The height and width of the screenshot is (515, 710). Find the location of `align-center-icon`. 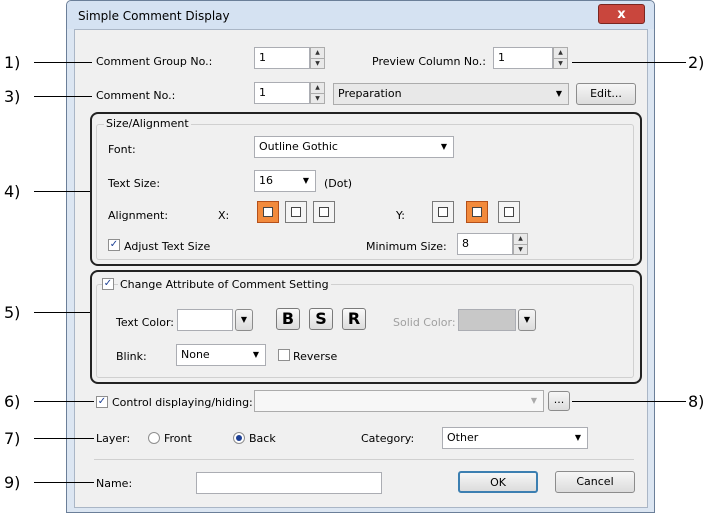

align-center-icon is located at coordinates (296, 212).